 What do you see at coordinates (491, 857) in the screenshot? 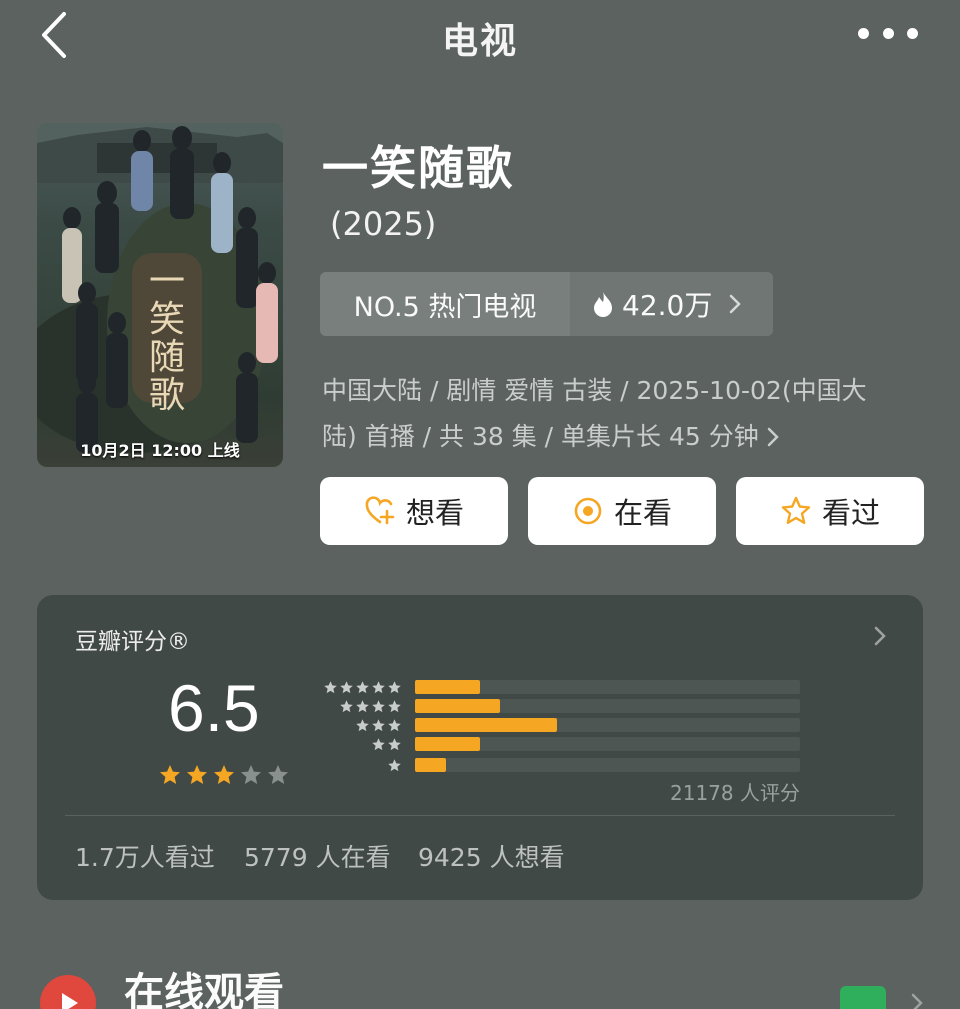
I see `stat-want: 9425 人想看` at bounding box center [491, 857].